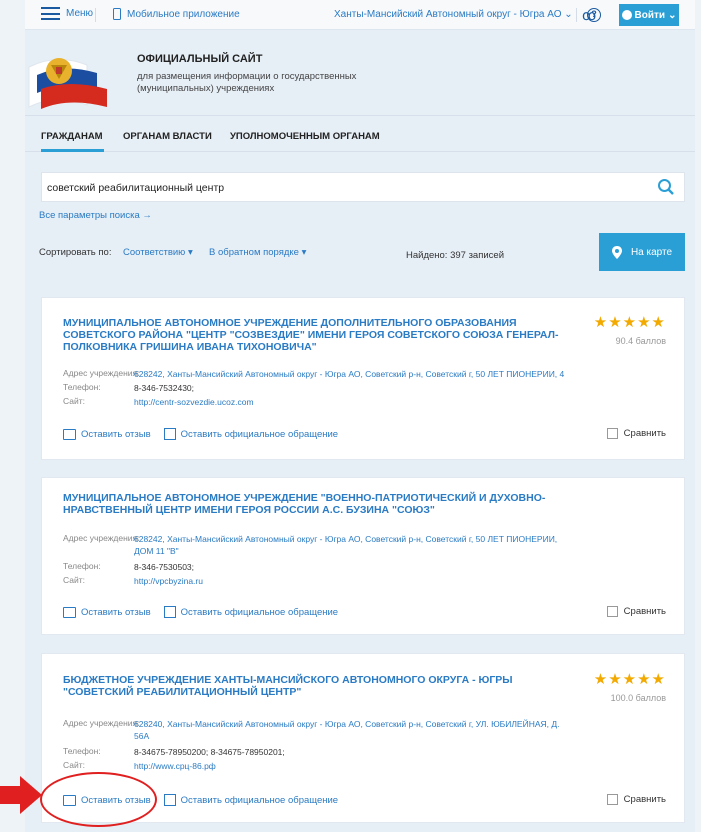 The height and width of the screenshot is (832, 701). What do you see at coordinates (117, 14) in the screenshot?
I see `phone-icon` at bounding box center [117, 14].